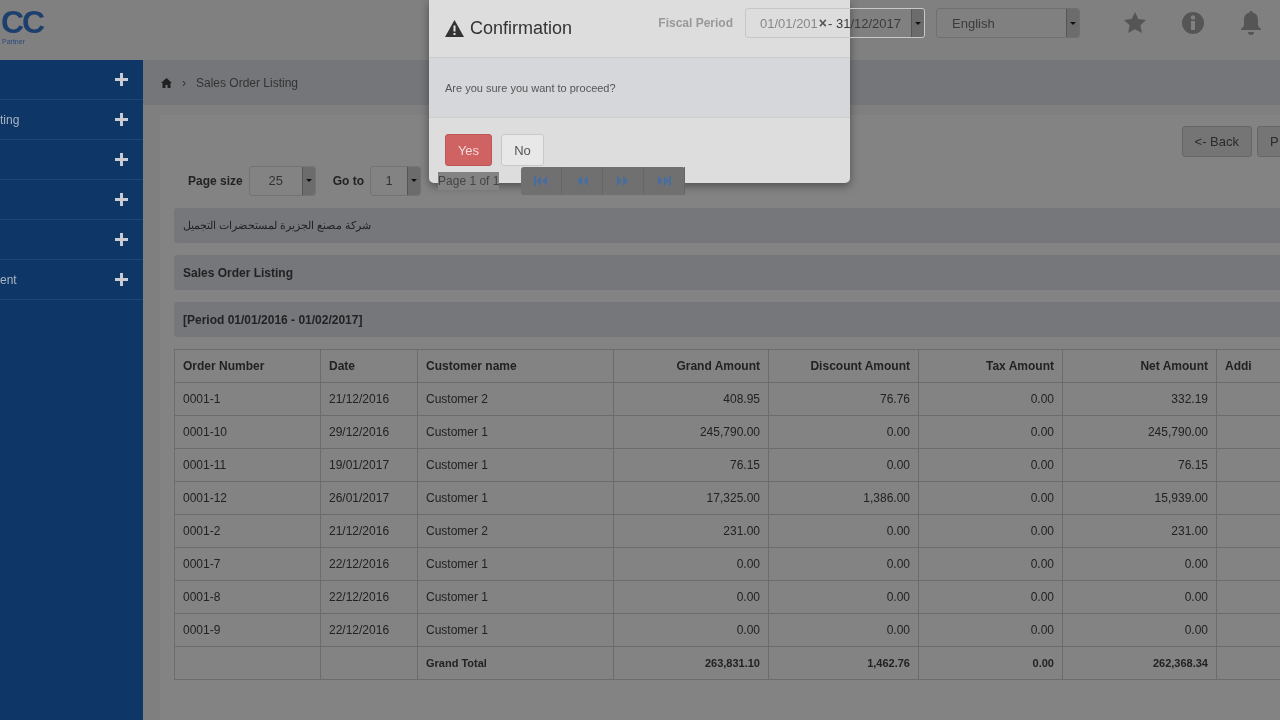 This screenshot has height=720, width=1280. I want to click on total-cell: 0.00, so click(990, 663).